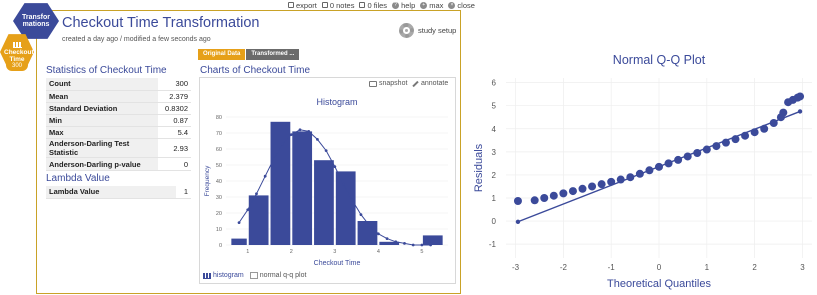 The width and height of the screenshot is (817, 295). Describe the element at coordinates (461, 5) in the screenshot. I see `close-button: × close` at that location.